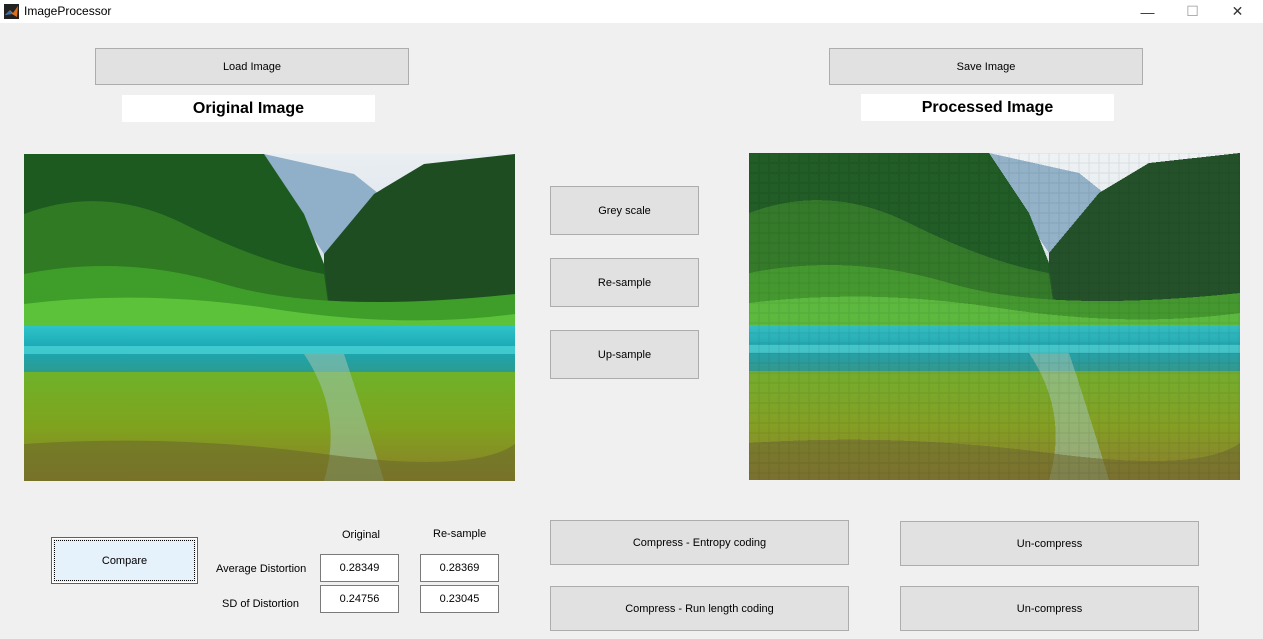  I want to click on minimize-button: —, so click(1147, 11).